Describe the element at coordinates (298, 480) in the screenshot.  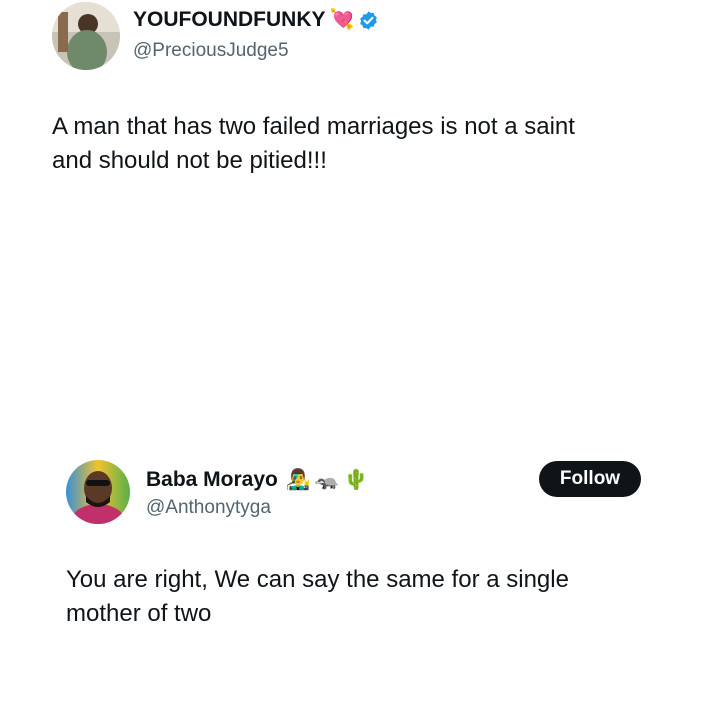
I see `singer-emoji-icon: 👨‍🎤` at that location.